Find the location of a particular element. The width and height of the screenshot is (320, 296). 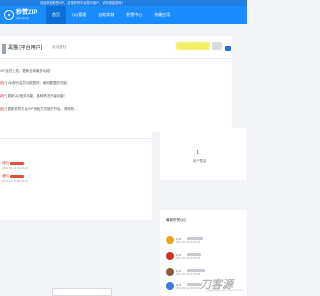

qq-time: 2021-02-10 02:15:38 is located at coordinates (188, 274).